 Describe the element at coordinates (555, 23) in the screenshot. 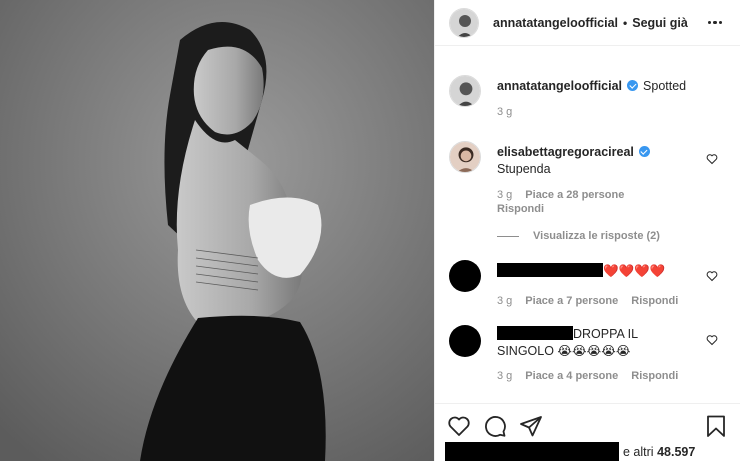

I see `author-username: annatatangeloofficial` at that location.